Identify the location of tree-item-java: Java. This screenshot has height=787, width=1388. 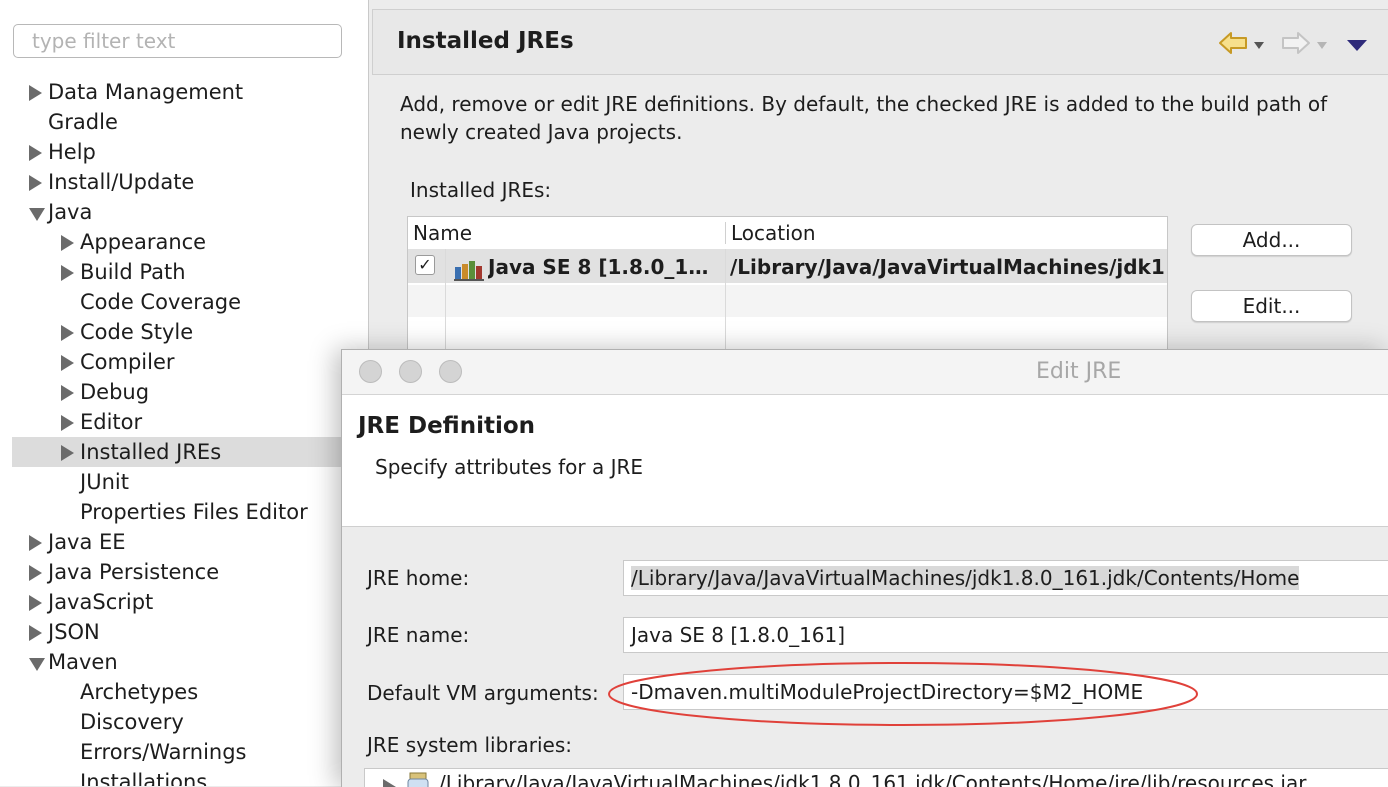
(182, 212).